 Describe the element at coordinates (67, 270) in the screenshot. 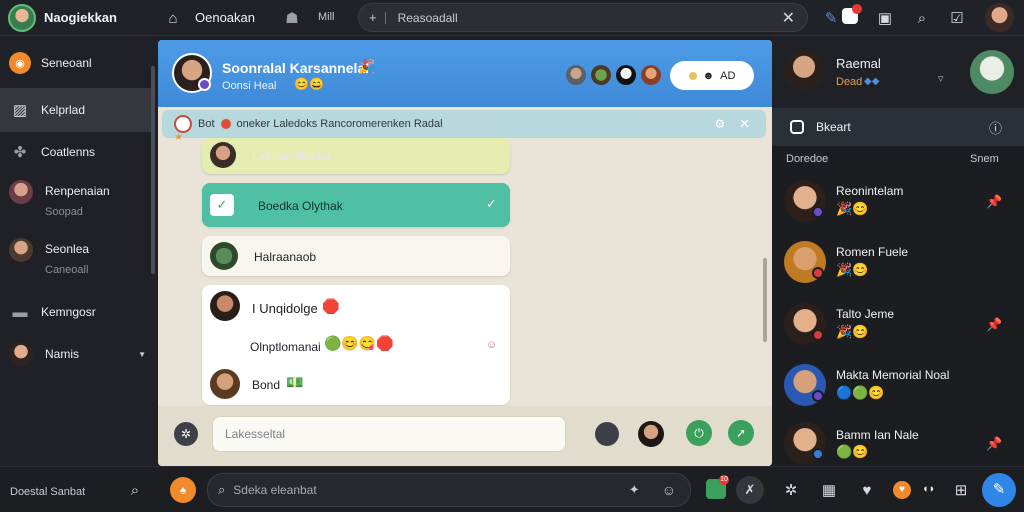

I see `sidebar-sublabel: Caneoall` at that location.